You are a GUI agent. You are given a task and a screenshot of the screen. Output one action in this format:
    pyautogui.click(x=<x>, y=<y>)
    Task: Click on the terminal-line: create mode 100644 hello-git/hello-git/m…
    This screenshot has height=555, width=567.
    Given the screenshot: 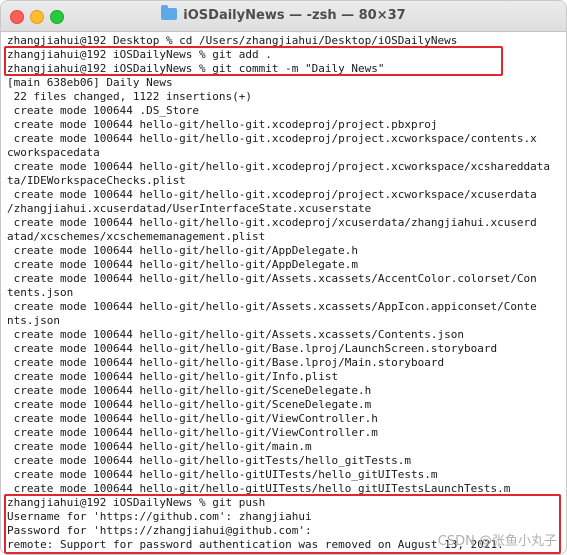 What is the action you would take?
    pyautogui.click(x=159, y=446)
    